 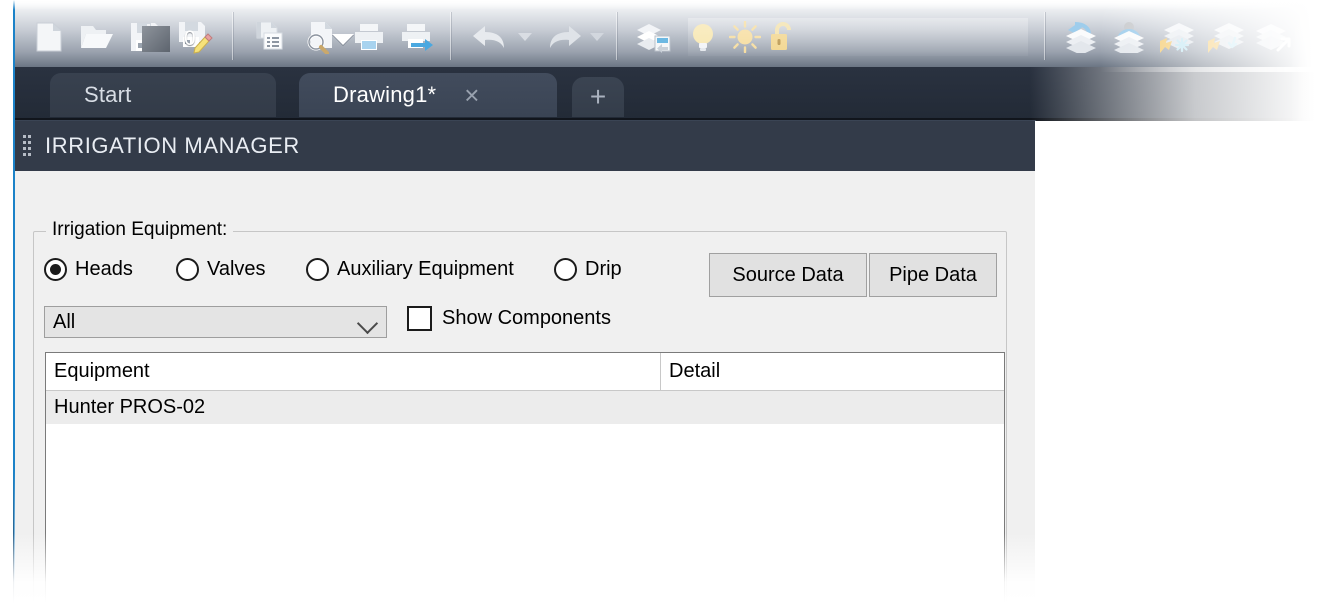 What do you see at coordinates (491, 37) in the screenshot?
I see `undo-icon` at bounding box center [491, 37].